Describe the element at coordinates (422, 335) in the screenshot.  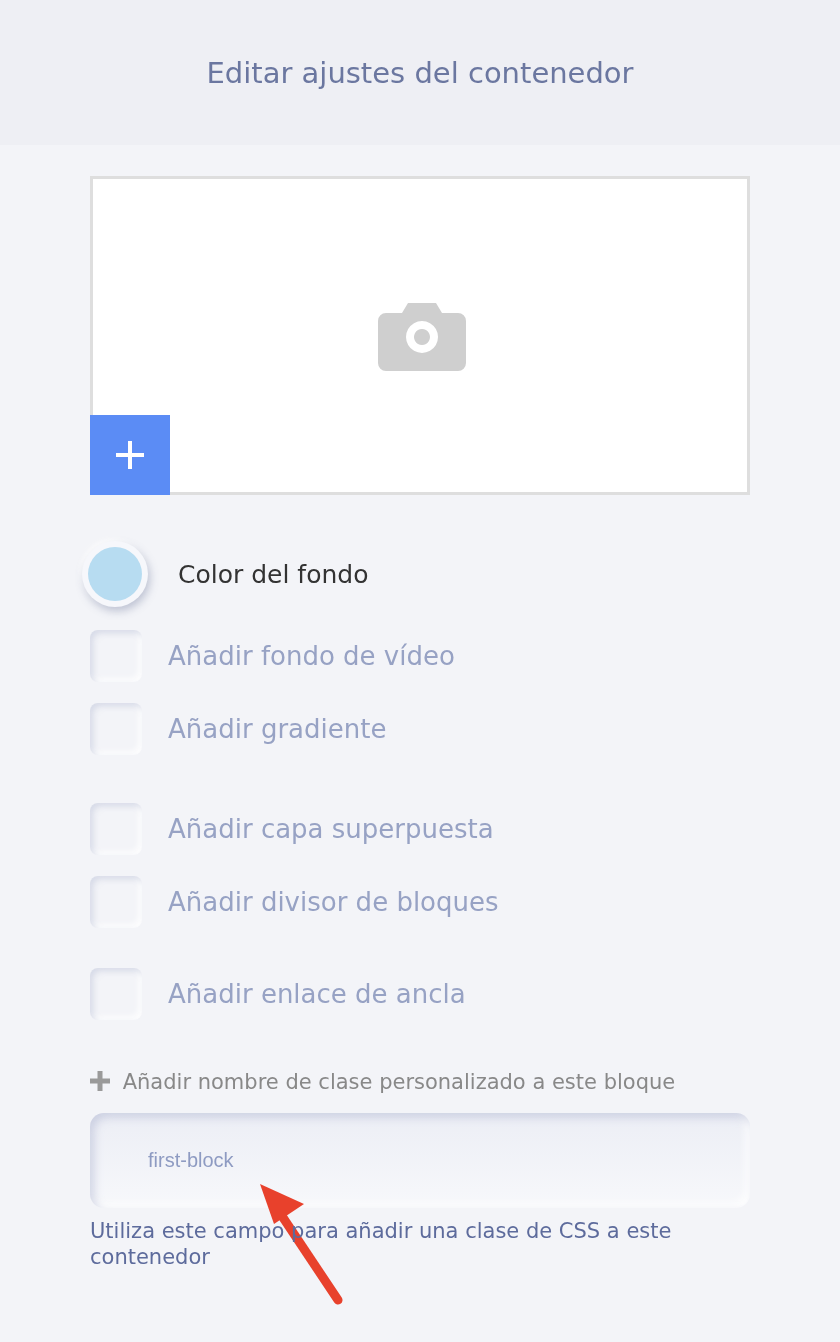
I see `camera-icon` at that location.